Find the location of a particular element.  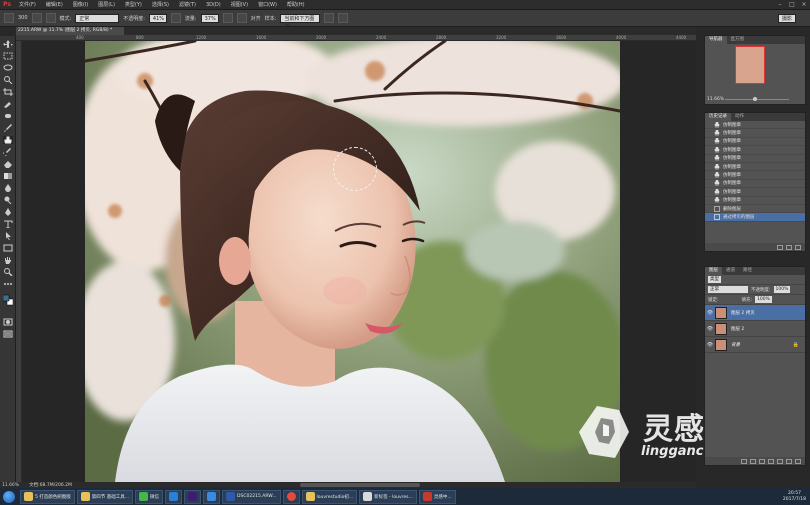

taskbar-item: 微信 is located at coordinates (149, 496).